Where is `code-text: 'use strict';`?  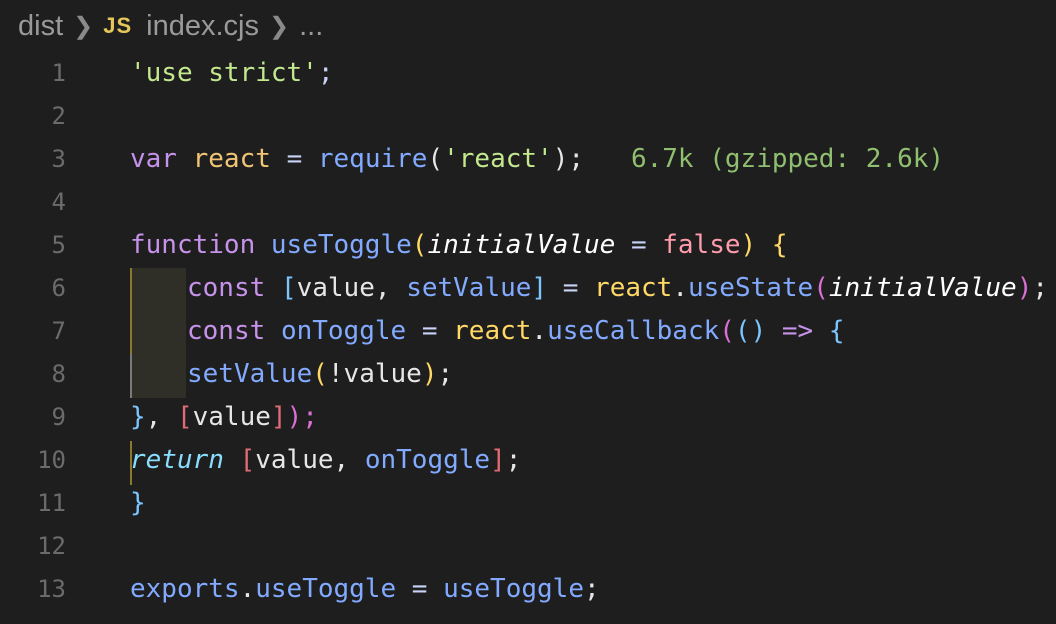
code-text: 'use strict'; is located at coordinates (232, 73).